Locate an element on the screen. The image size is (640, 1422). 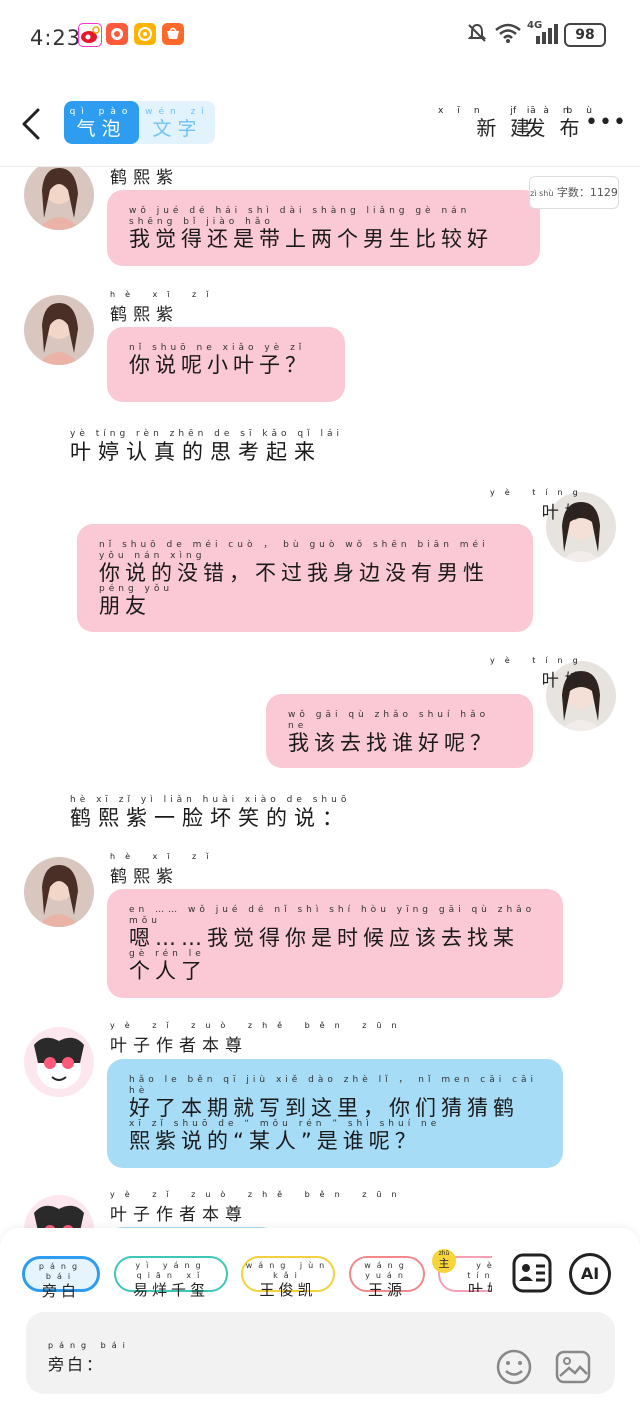
role-chip: wáng yuán 王源 is located at coordinates (387, 1277).